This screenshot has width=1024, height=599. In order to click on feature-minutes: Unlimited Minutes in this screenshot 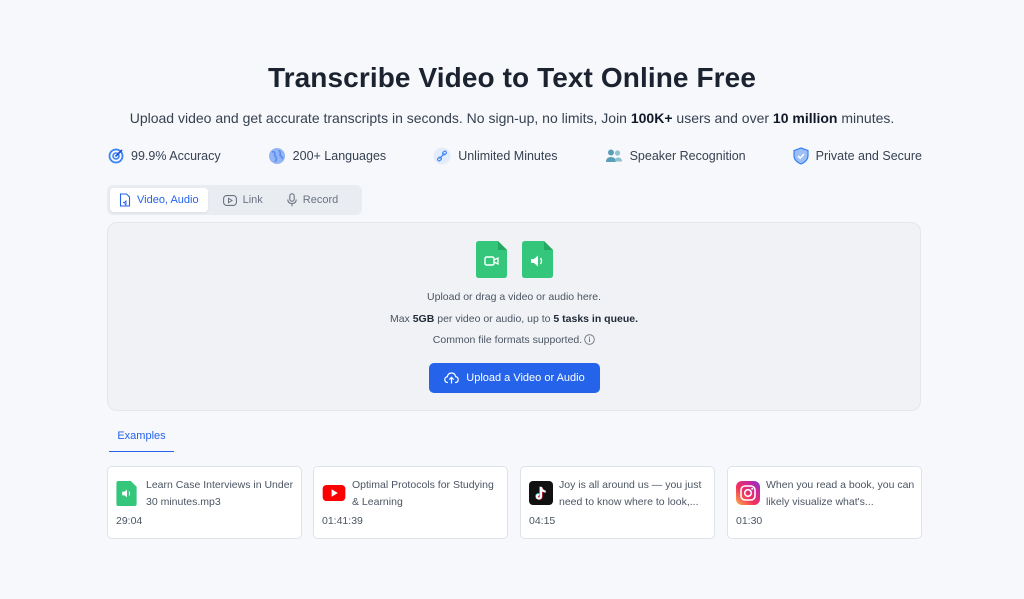, I will do `click(495, 156)`.